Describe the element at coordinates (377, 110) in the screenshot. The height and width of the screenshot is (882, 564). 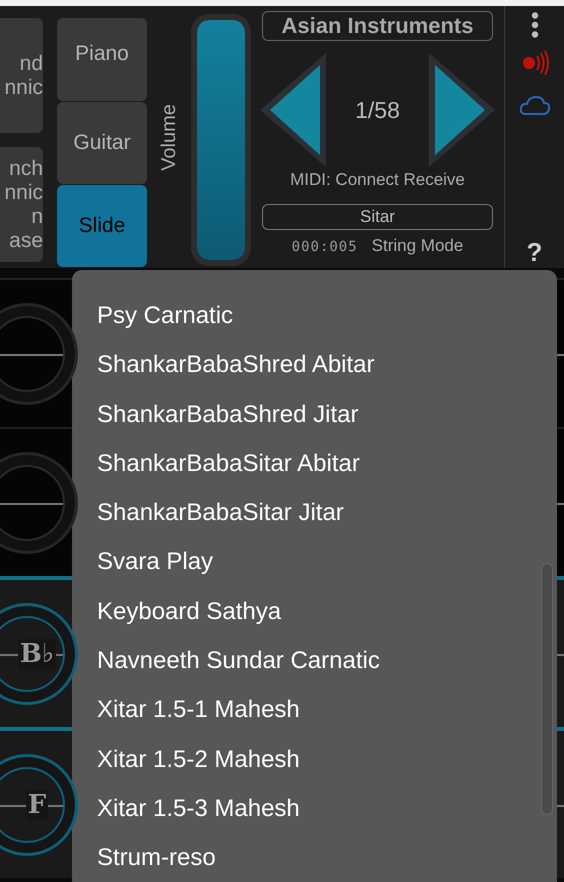
I see `preset-counter: 1/58` at that location.